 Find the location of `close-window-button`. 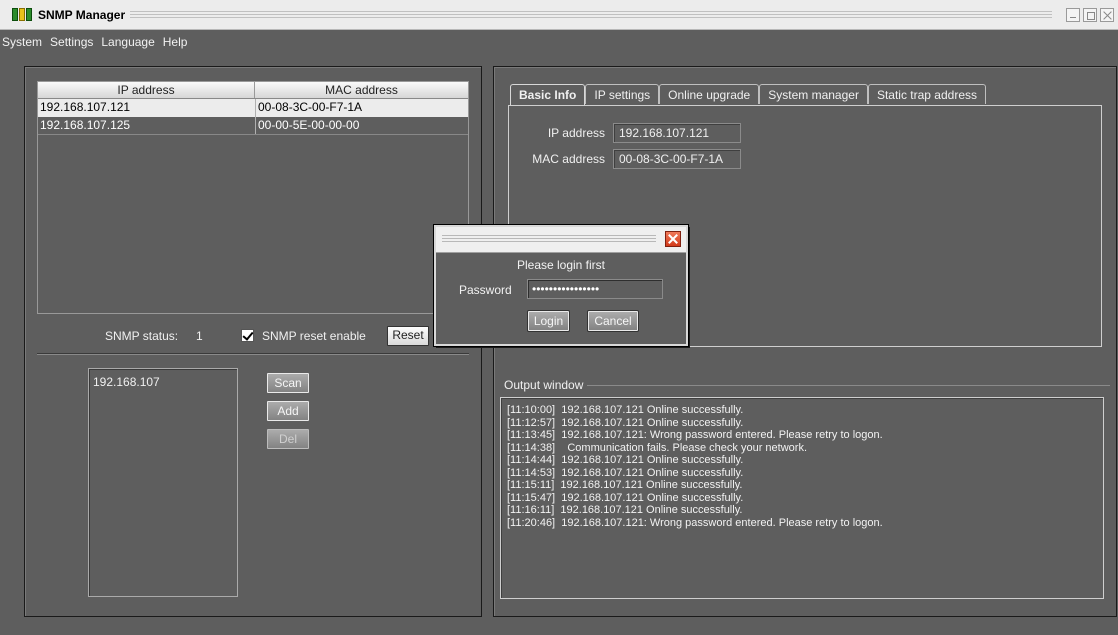

close-window-button is located at coordinates (1107, 15).